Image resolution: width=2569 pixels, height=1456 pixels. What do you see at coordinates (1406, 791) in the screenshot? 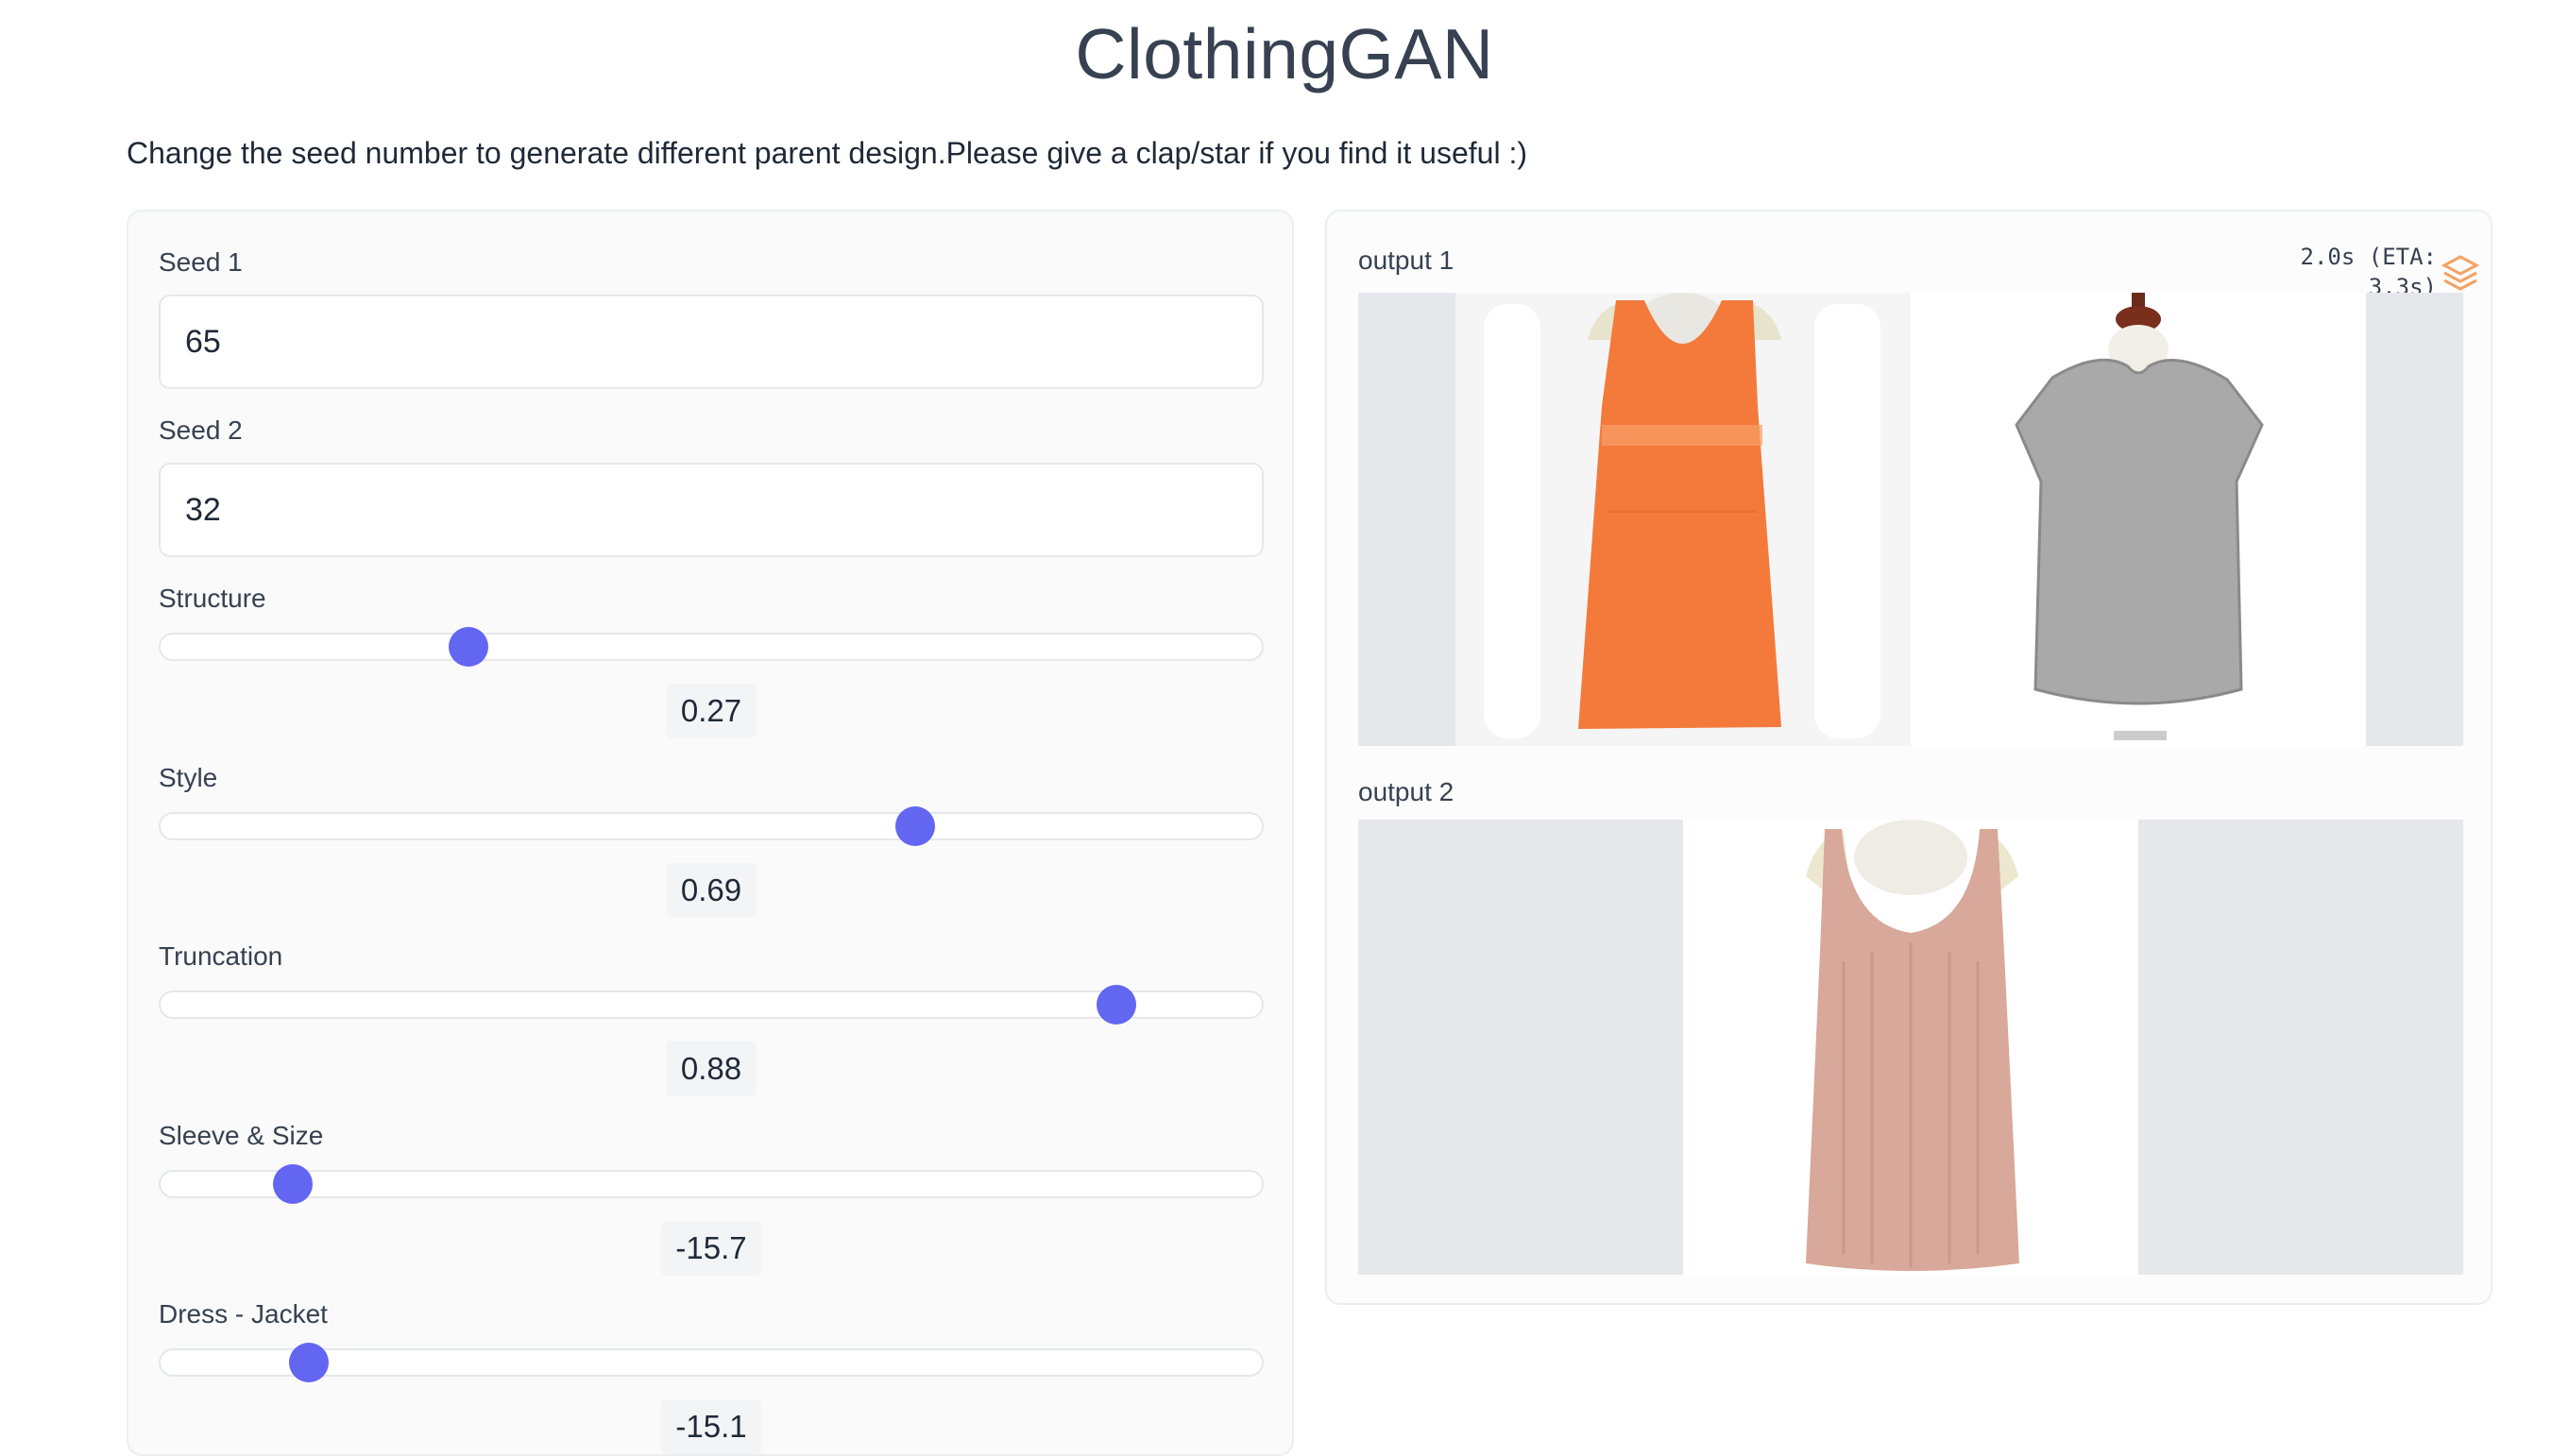
I see `output2-label: output 2` at bounding box center [1406, 791].